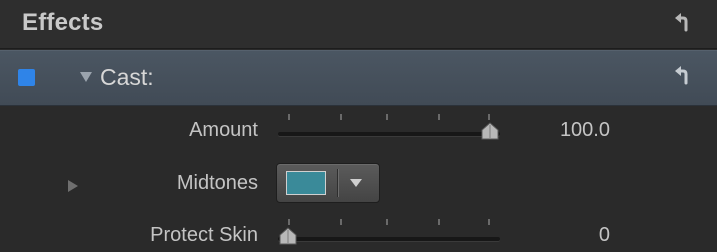 The height and width of the screenshot is (252, 717). I want to click on color-well-divider, so click(337, 183).